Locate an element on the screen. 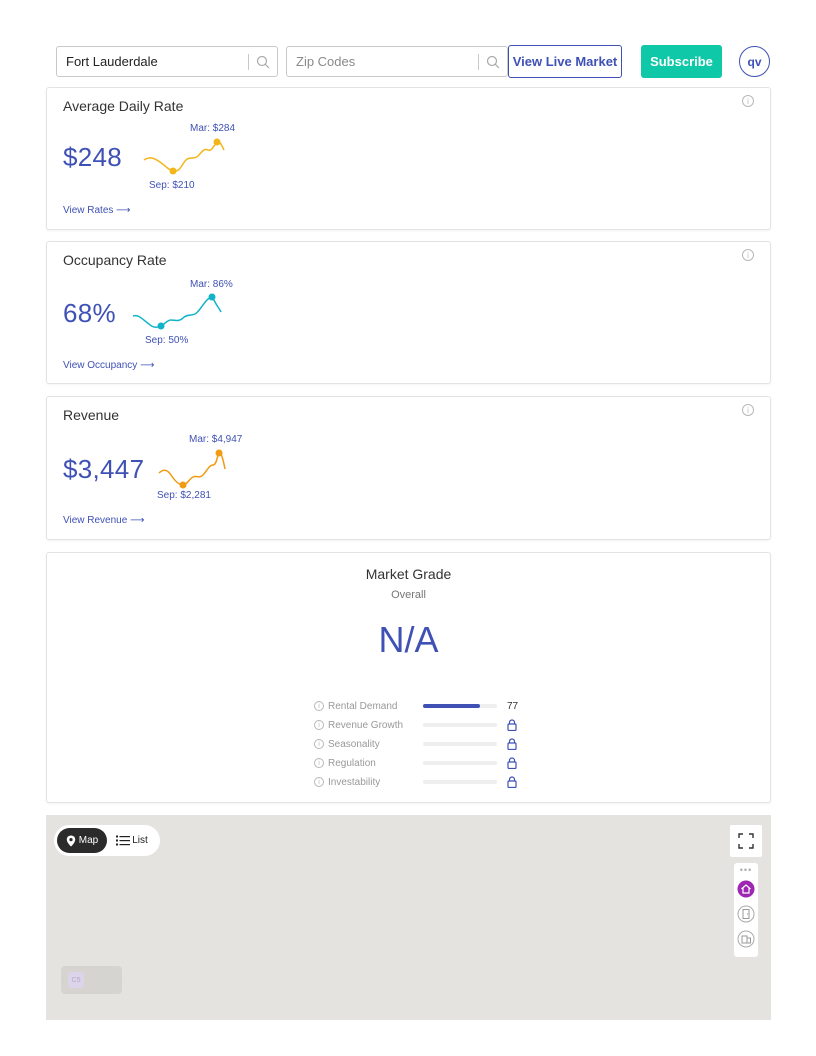 Image resolution: width=816 pixels, height=1056 pixels. fullscreen-button is located at coordinates (746, 841).